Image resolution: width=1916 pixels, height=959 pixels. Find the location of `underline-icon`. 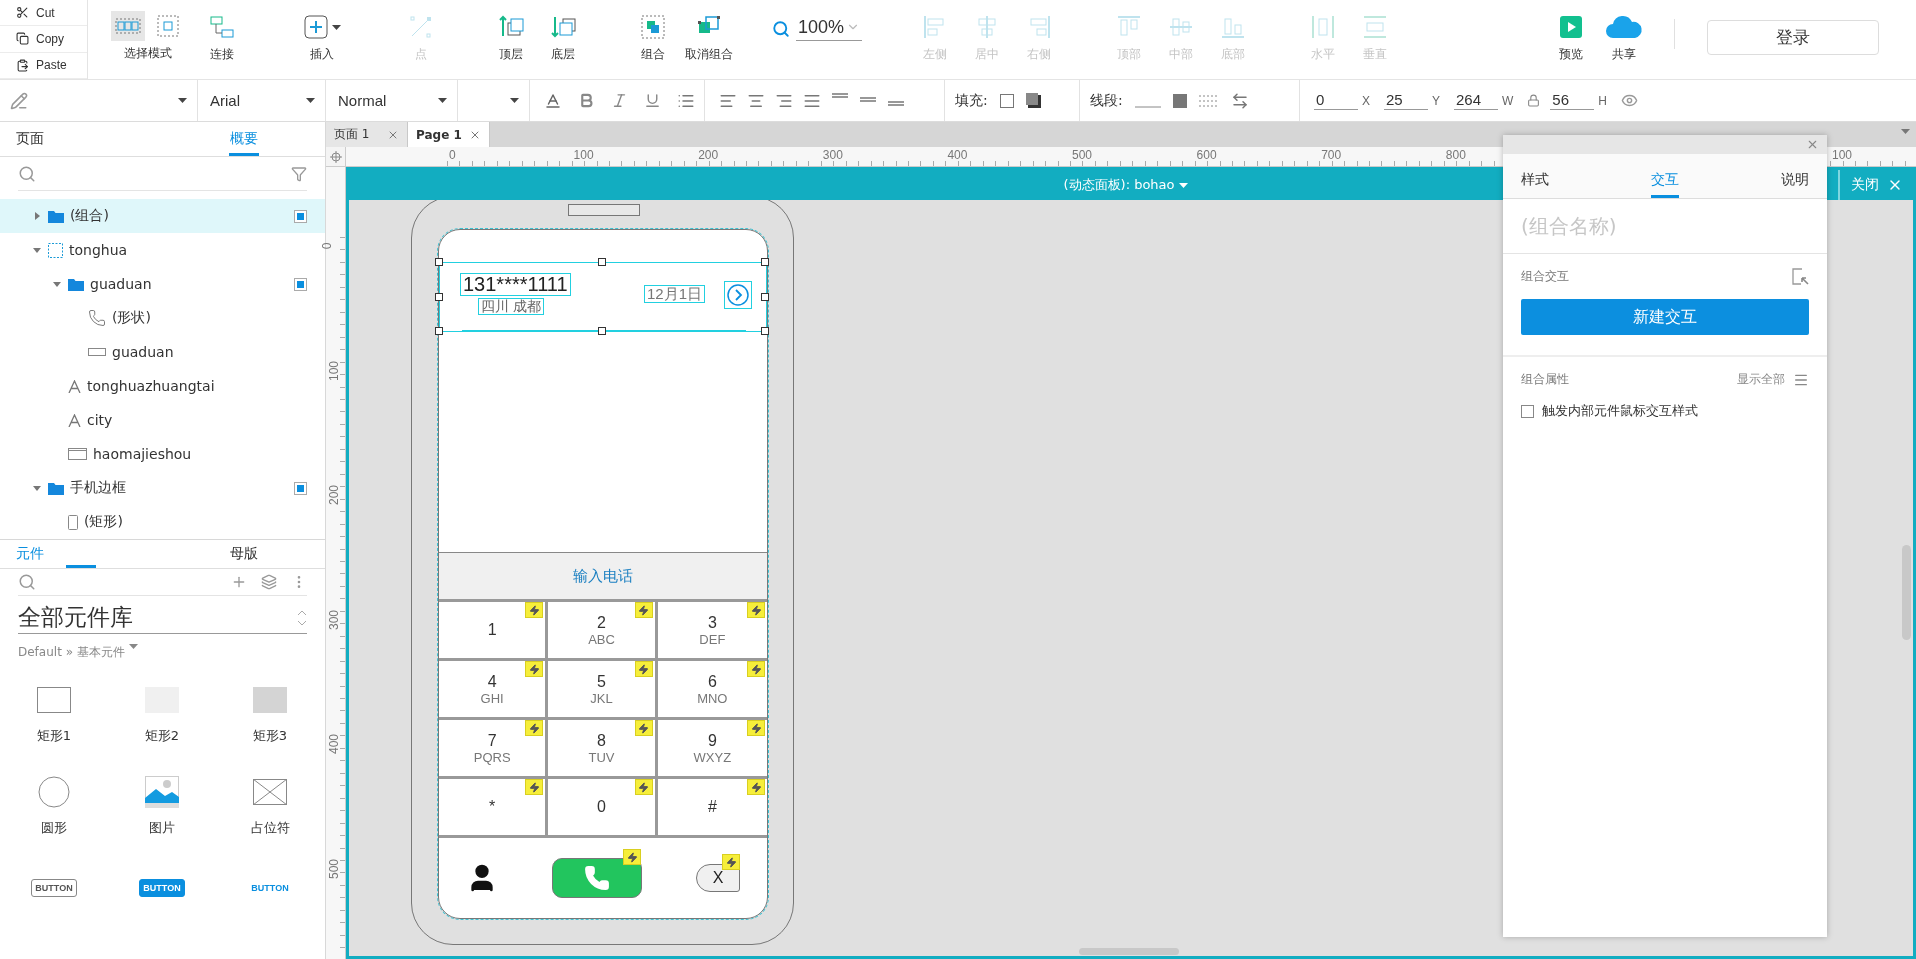

underline-icon is located at coordinates (652, 100).